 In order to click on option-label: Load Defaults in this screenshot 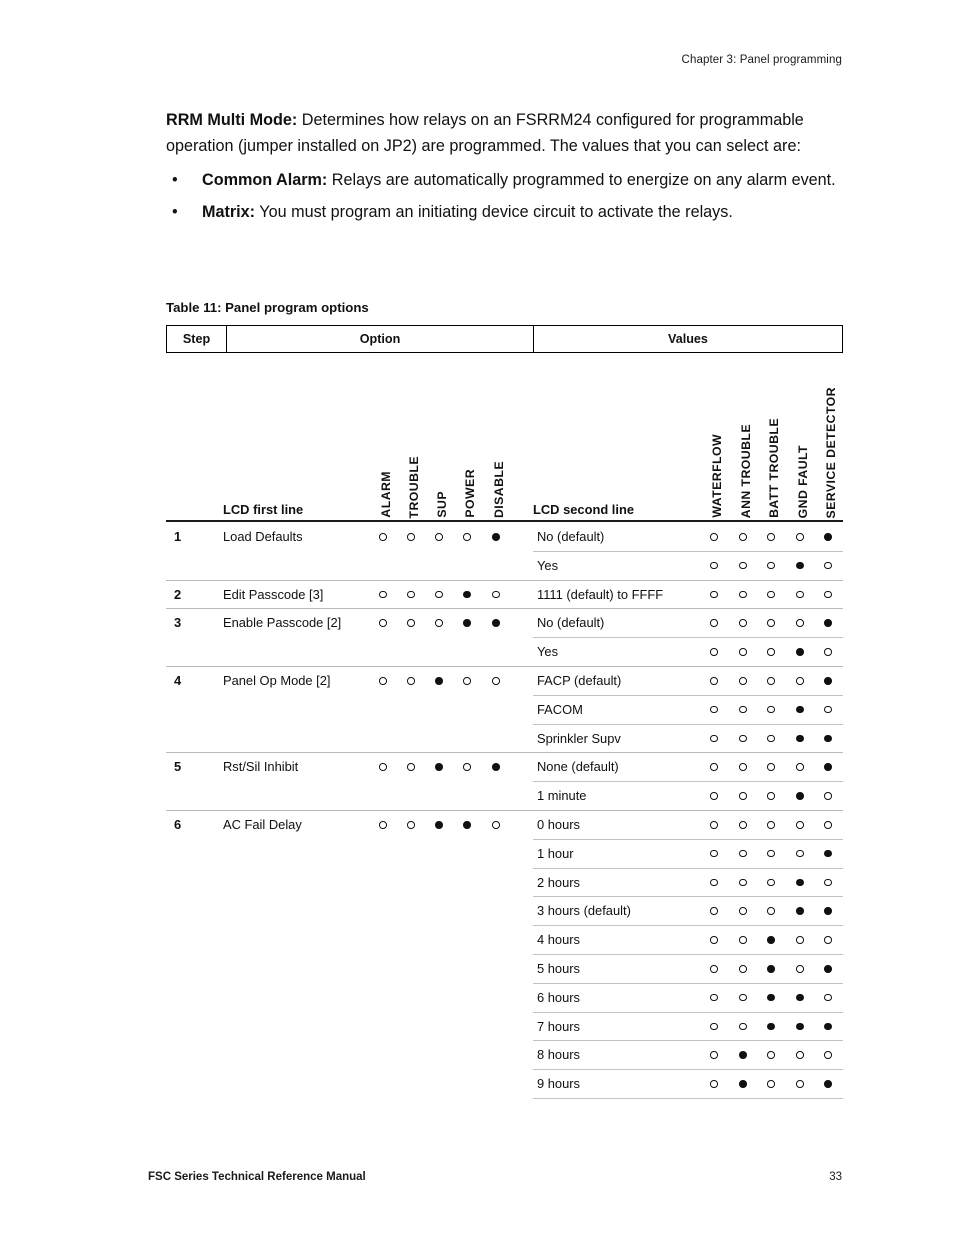, I will do `click(263, 536)`.